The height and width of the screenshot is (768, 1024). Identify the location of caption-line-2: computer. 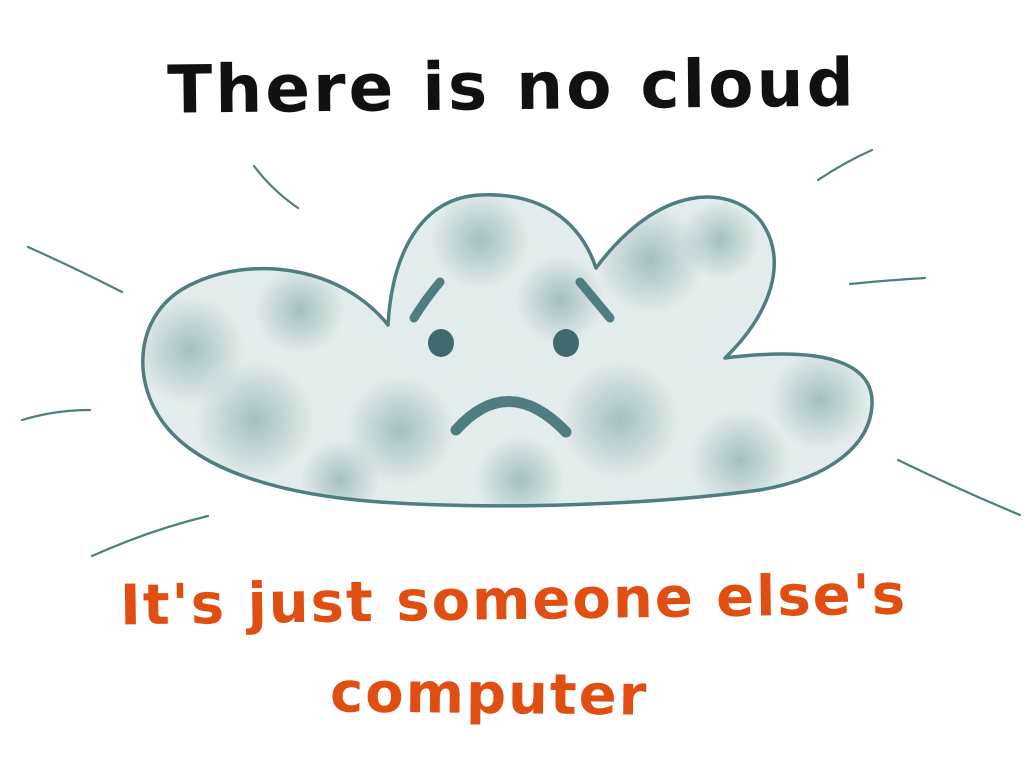
(489, 694).